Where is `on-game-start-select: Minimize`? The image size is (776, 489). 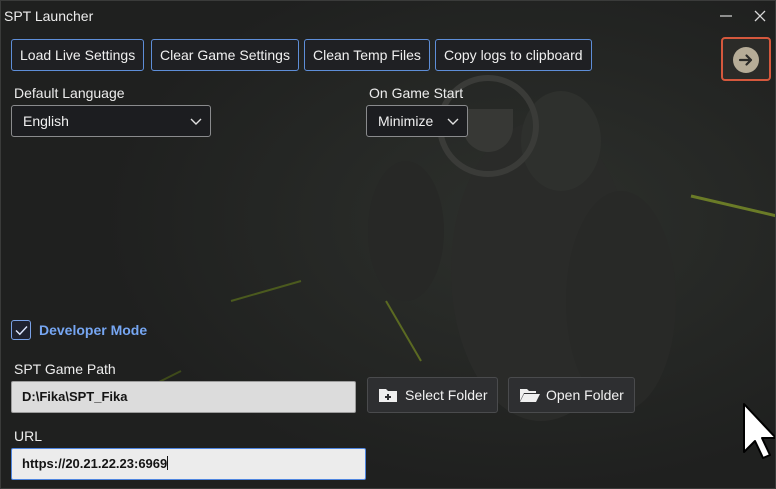 on-game-start-select: Minimize is located at coordinates (417, 121).